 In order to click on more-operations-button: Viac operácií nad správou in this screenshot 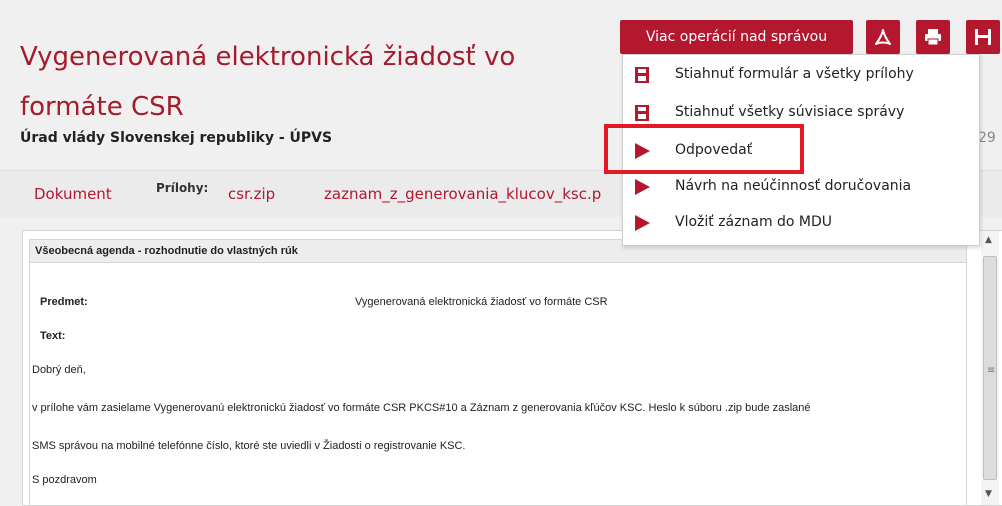, I will do `click(736, 37)`.